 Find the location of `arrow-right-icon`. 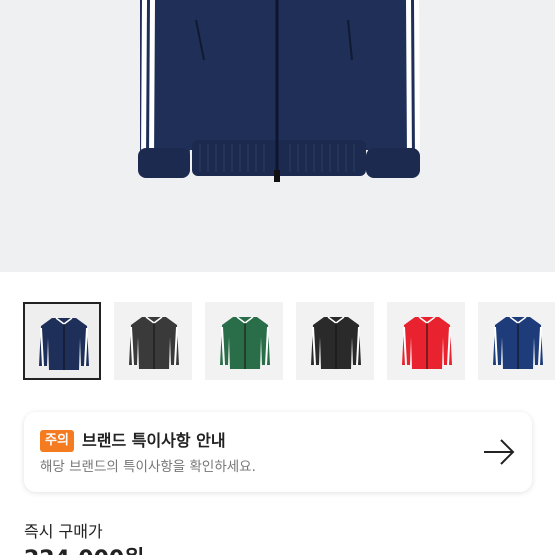

arrow-right-icon is located at coordinates (499, 452).